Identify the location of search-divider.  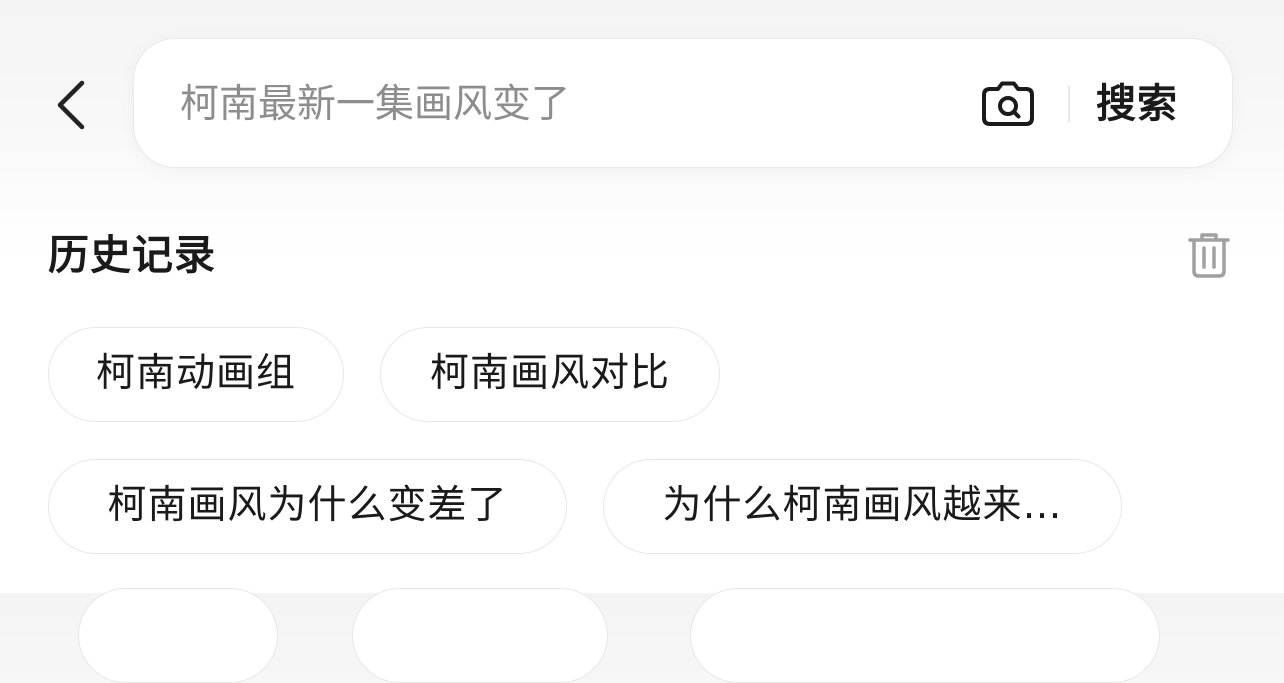
(1069, 104).